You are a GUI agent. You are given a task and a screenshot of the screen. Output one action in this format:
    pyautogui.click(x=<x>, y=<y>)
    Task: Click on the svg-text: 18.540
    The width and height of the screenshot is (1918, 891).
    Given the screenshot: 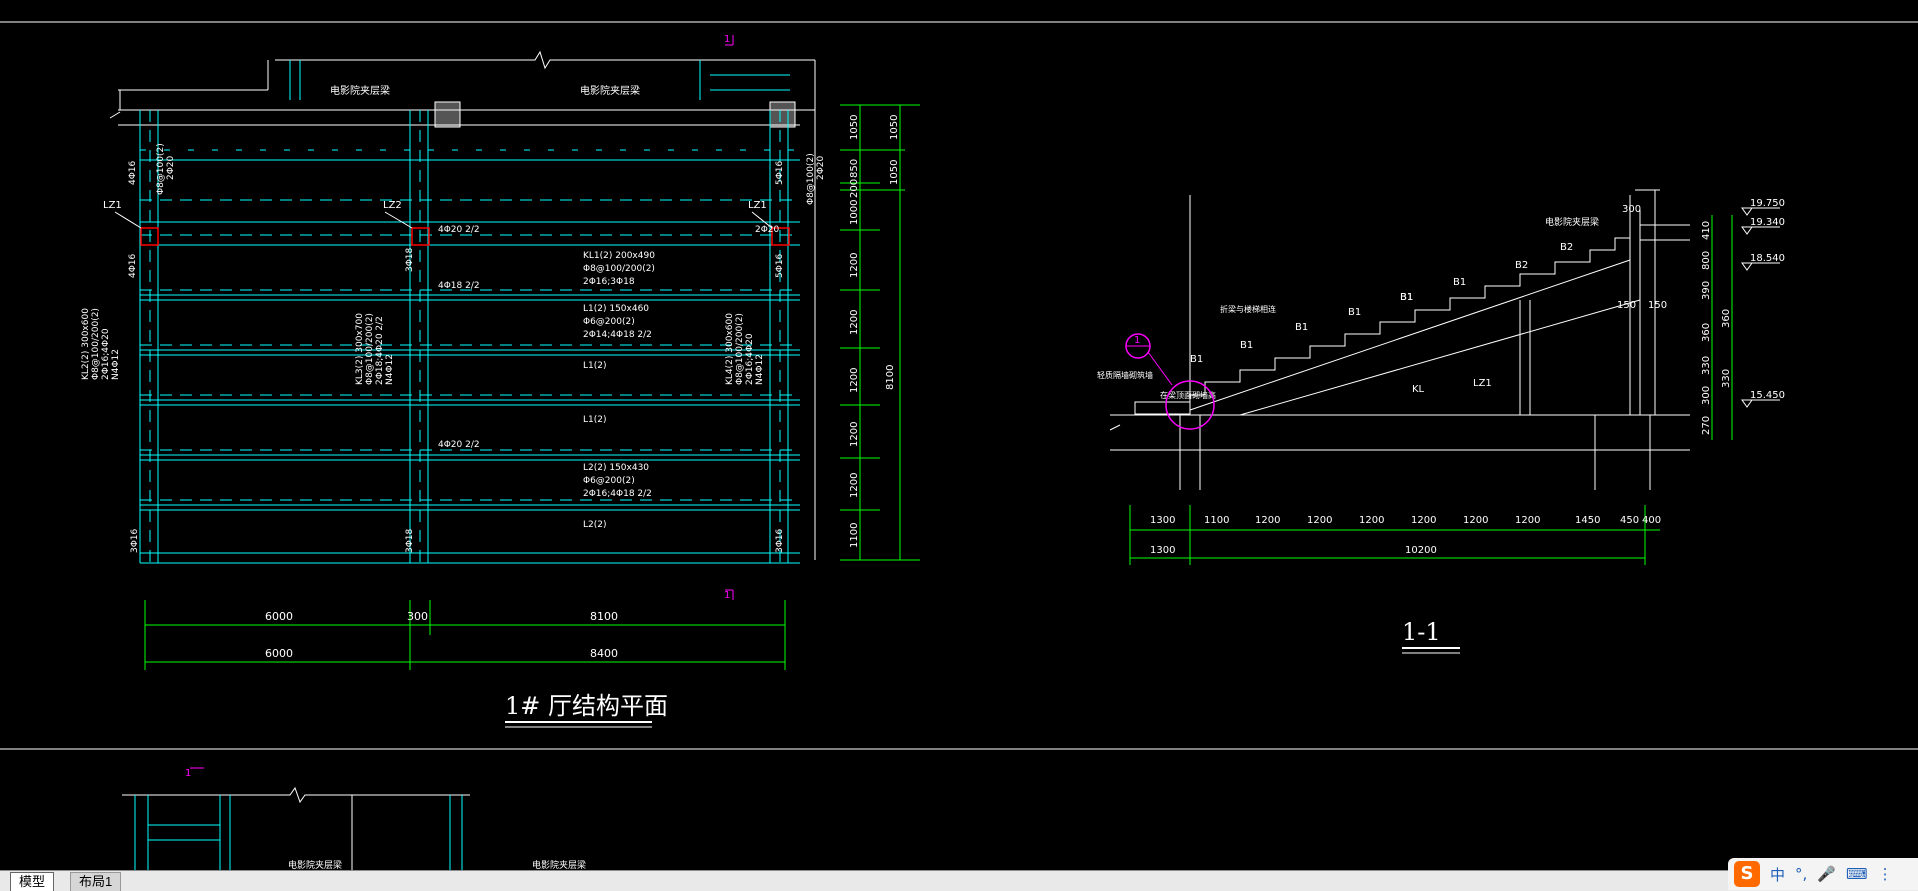 What is the action you would take?
    pyautogui.click(x=1767, y=258)
    